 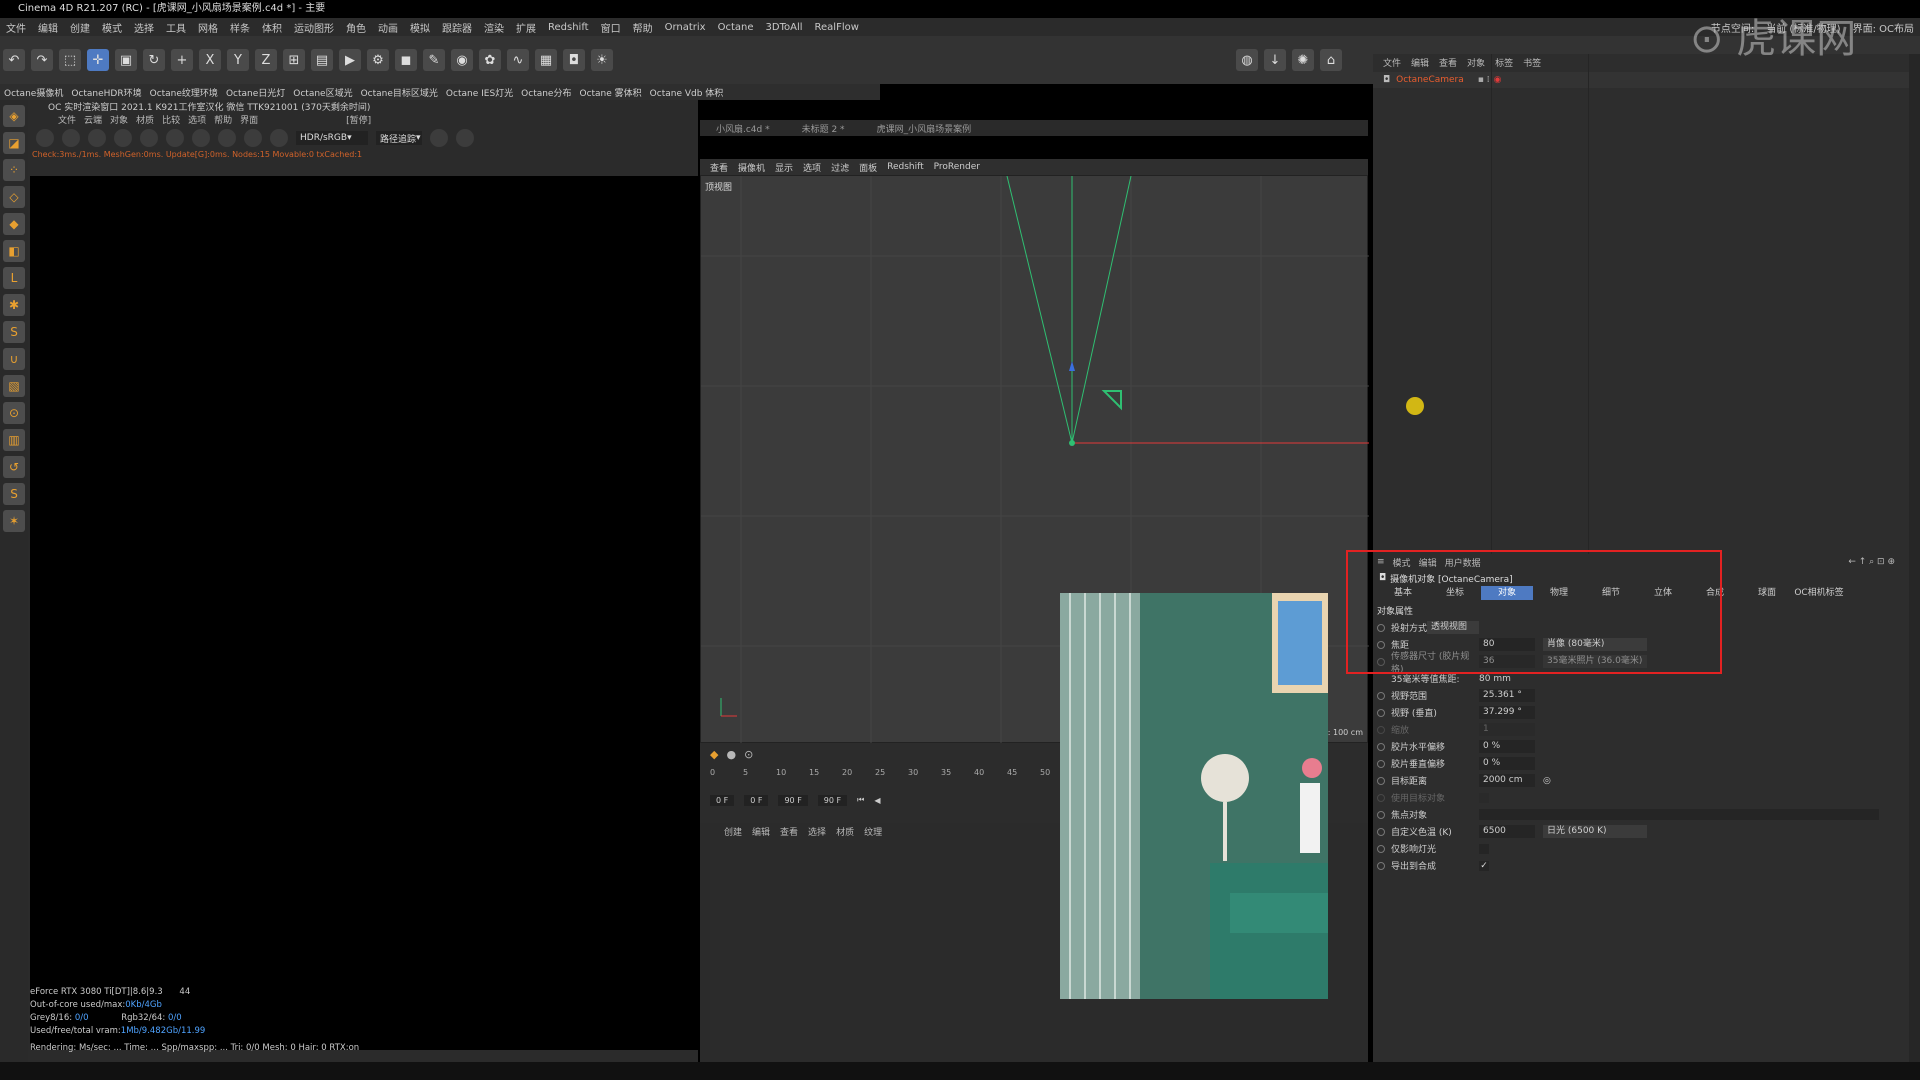 I want to click on deformer-icon: ✿, so click(x=490, y=60).